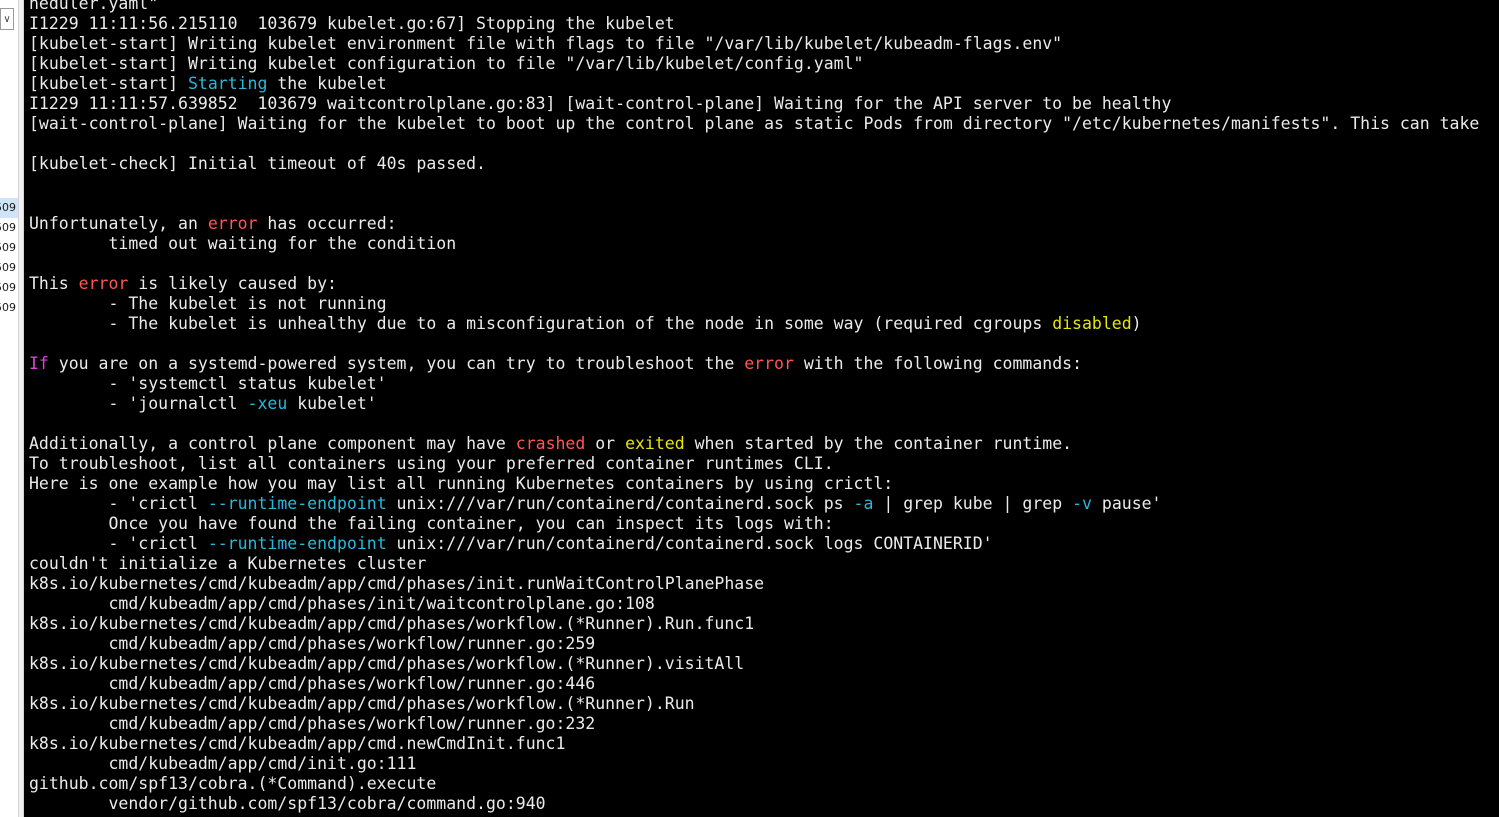 This screenshot has height=817, width=1499. I want to click on terminal-text-segment: ), so click(1136, 323).